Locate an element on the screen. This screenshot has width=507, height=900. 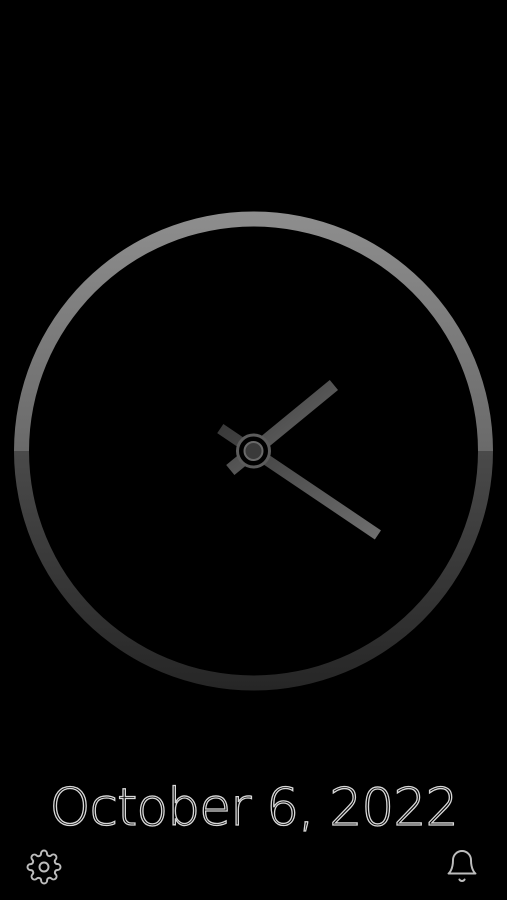
clock-hub is located at coordinates (253, 451).